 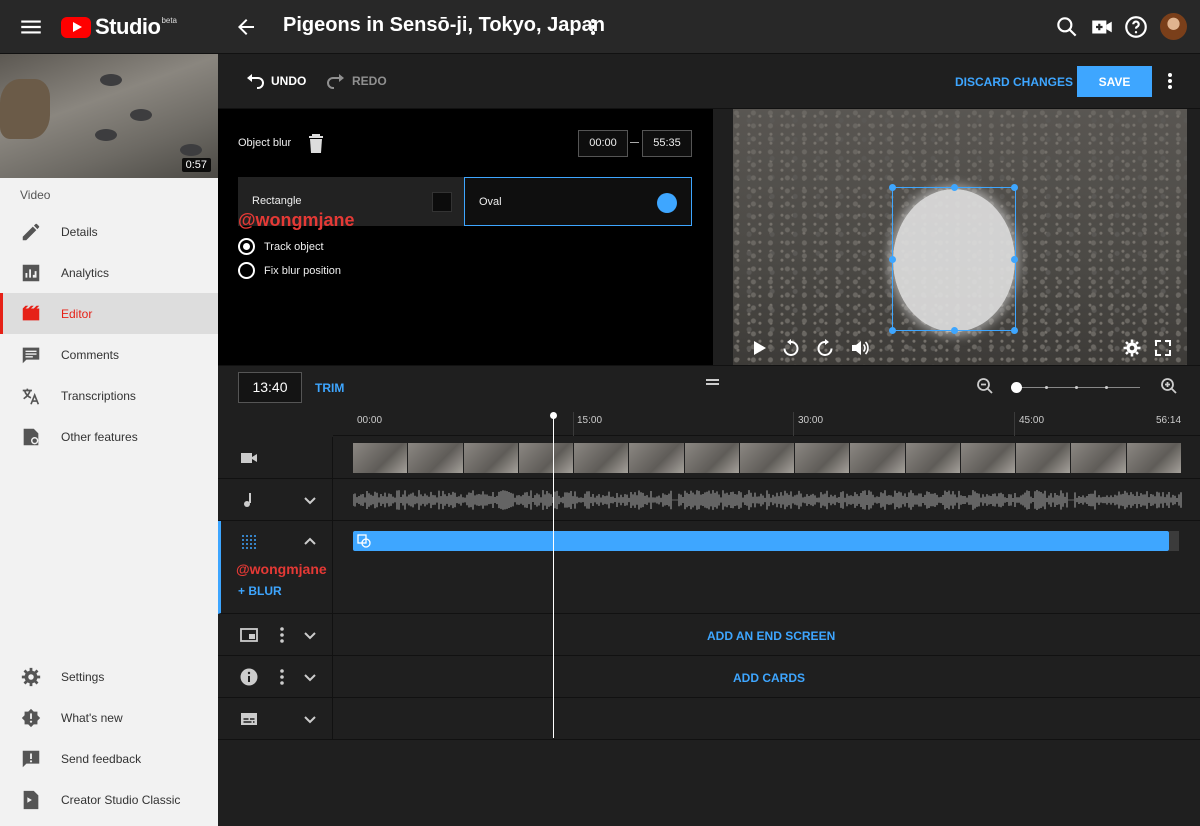 What do you see at coordinates (316, 144) in the screenshot?
I see `trash-icon` at bounding box center [316, 144].